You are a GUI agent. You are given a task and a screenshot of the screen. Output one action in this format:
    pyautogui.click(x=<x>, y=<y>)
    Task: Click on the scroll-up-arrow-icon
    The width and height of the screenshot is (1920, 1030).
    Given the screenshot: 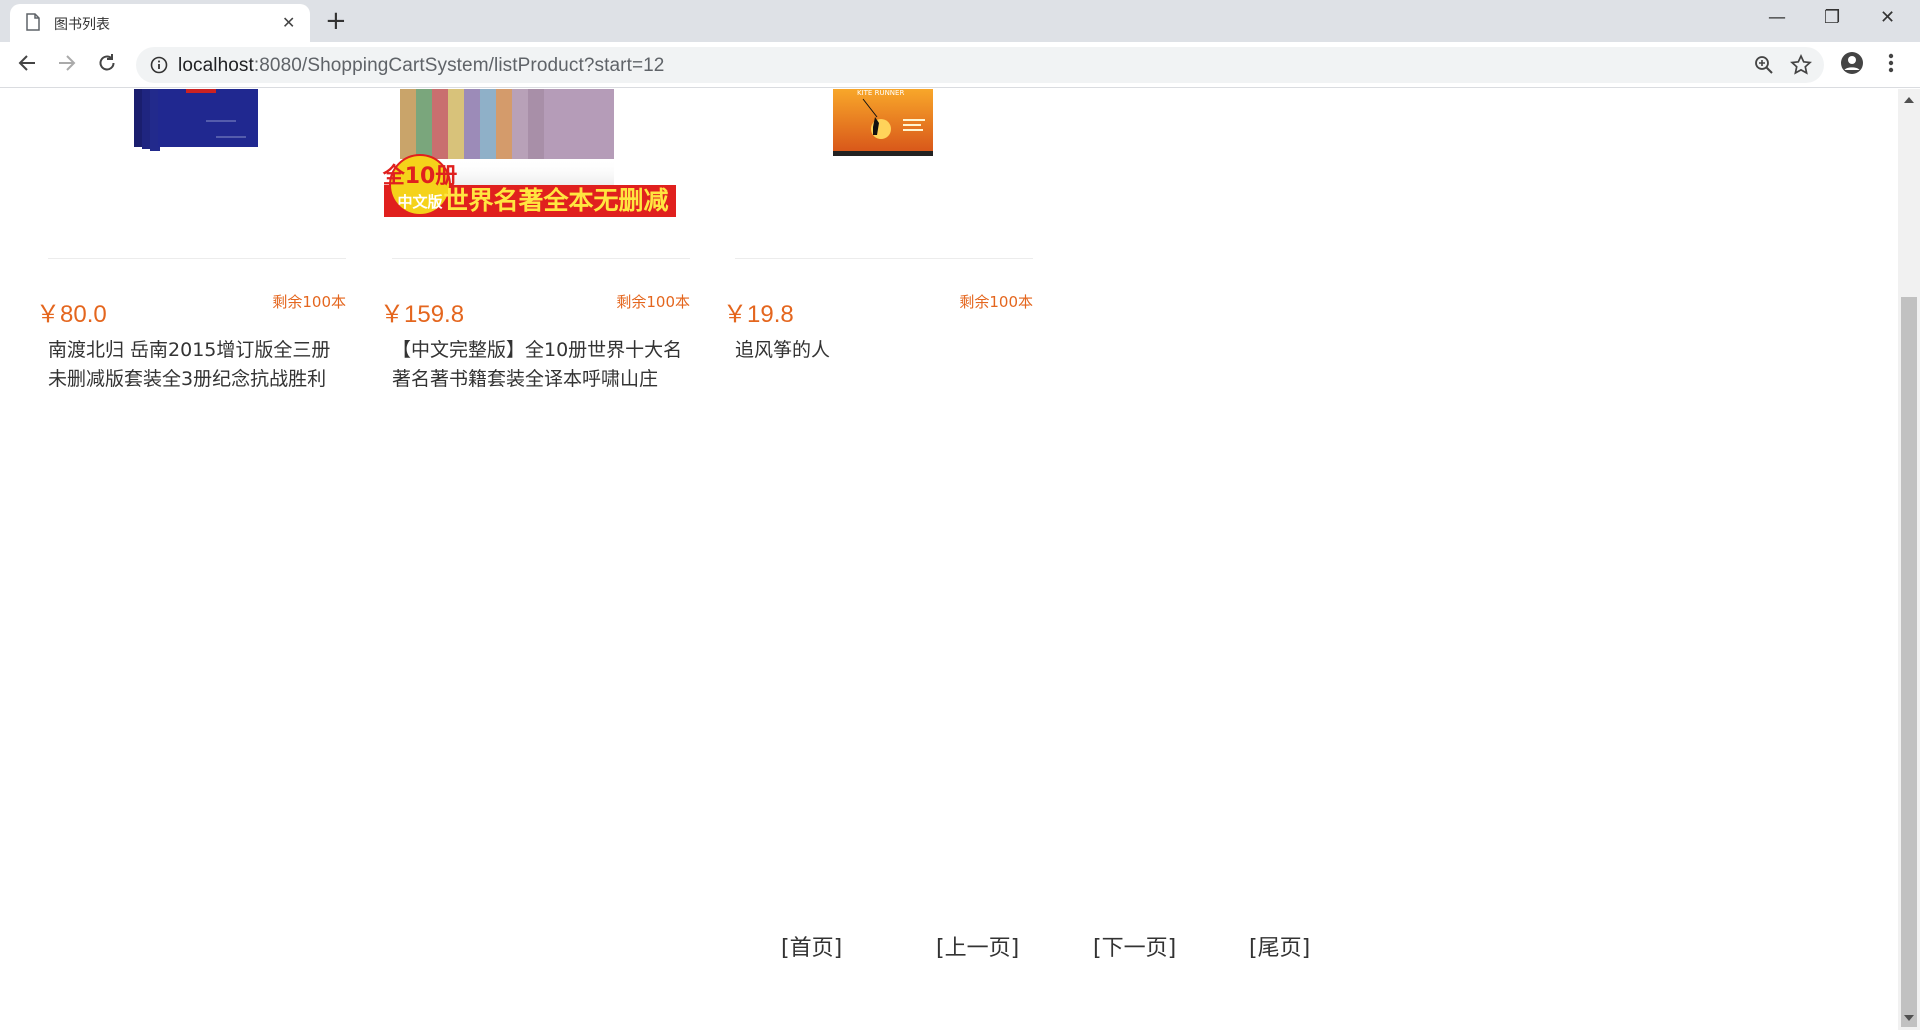 What is the action you would take?
    pyautogui.click(x=1909, y=100)
    